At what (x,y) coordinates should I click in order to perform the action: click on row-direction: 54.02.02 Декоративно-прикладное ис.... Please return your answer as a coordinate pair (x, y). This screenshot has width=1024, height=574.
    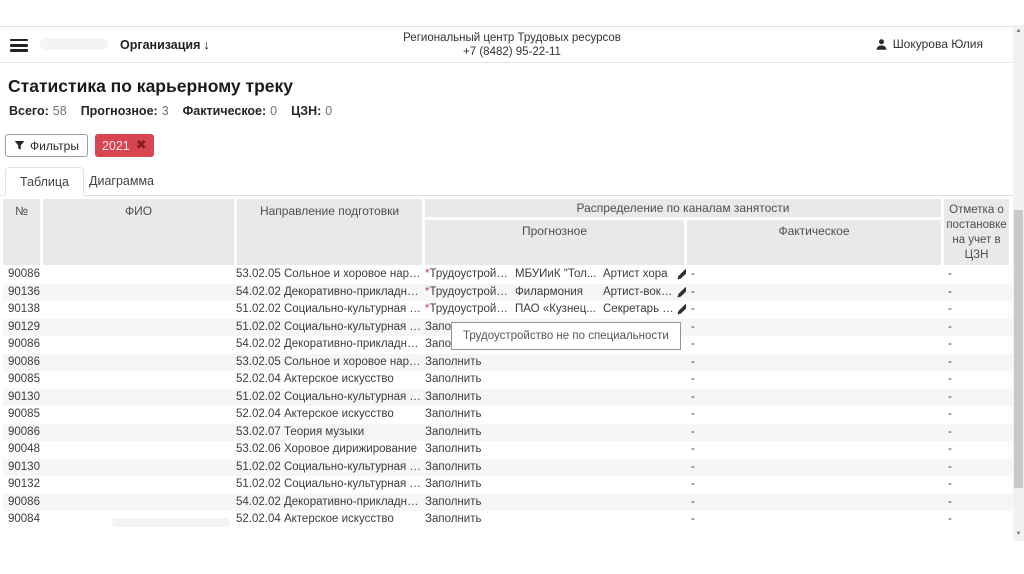
    Looking at the image, I should click on (329, 501).